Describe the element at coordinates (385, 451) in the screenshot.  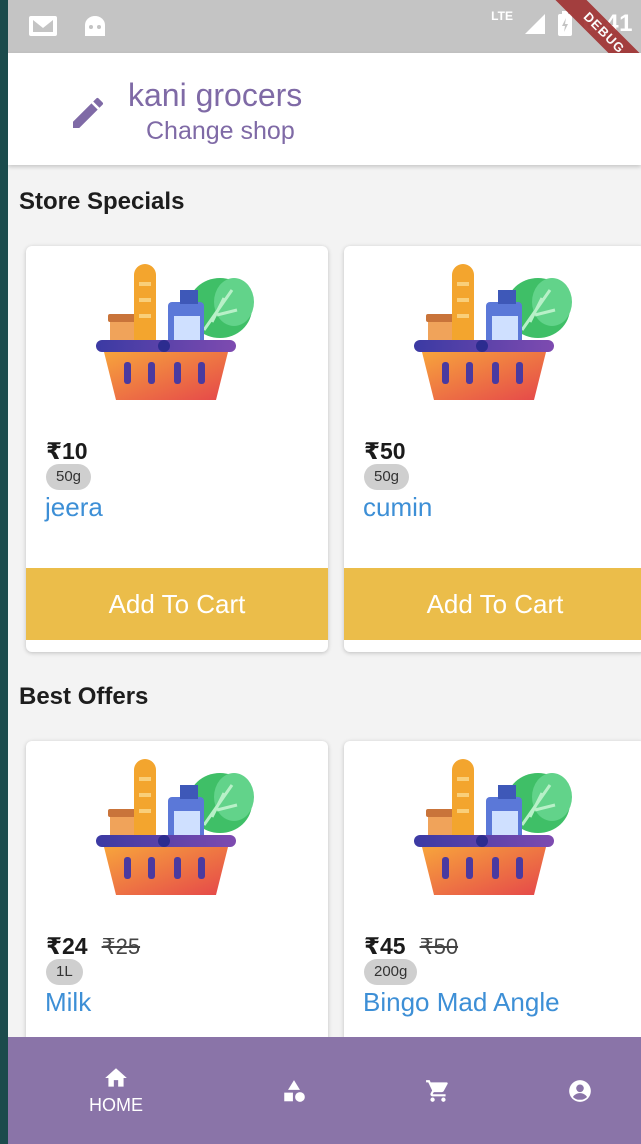
I see `product-price: ₹50` at that location.